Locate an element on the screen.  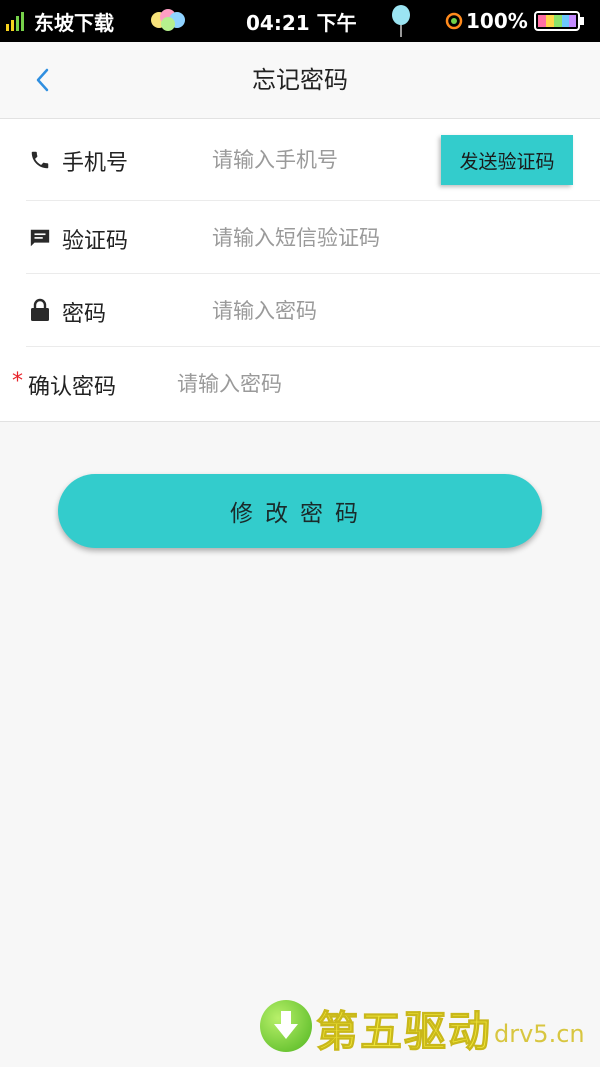
confirm-password-label: 确认密码 is located at coordinates (72, 387).